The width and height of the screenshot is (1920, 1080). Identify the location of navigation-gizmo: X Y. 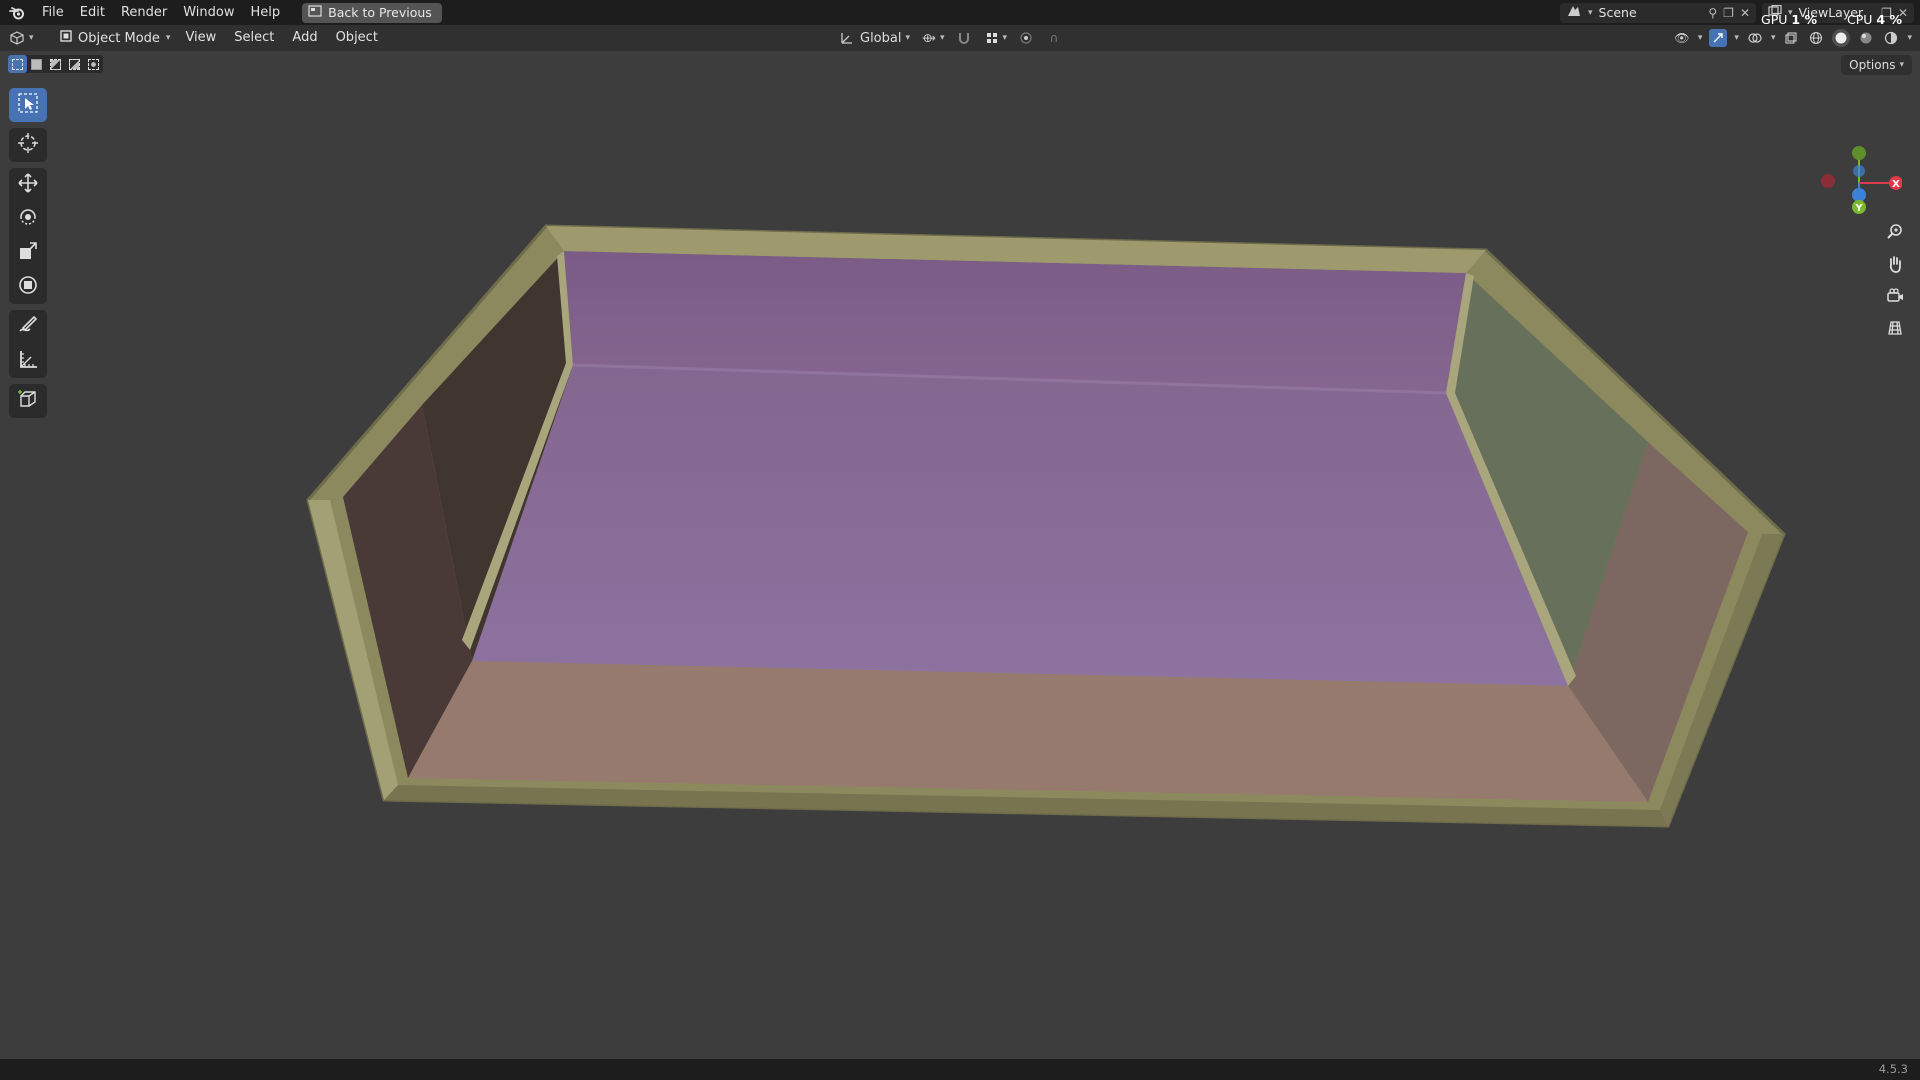
(1859, 183).